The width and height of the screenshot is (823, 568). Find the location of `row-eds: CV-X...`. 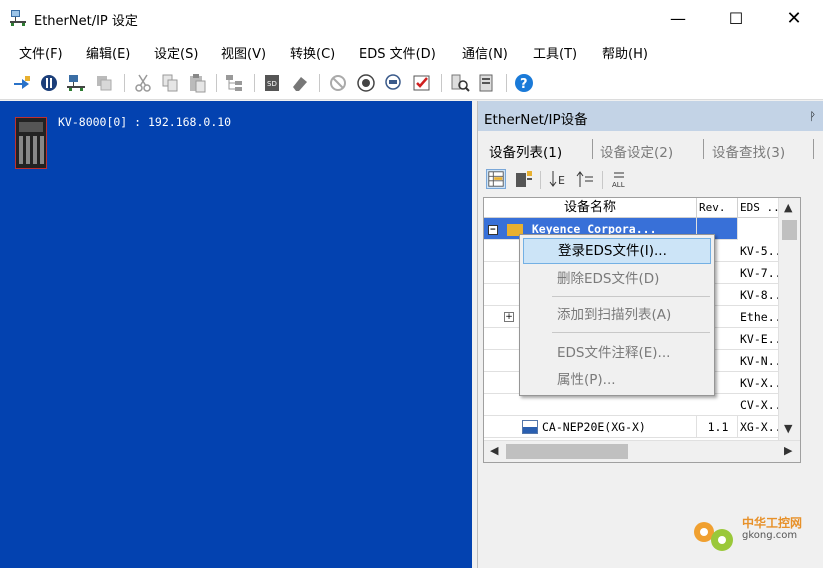

row-eds: CV-X... is located at coordinates (759, 405).